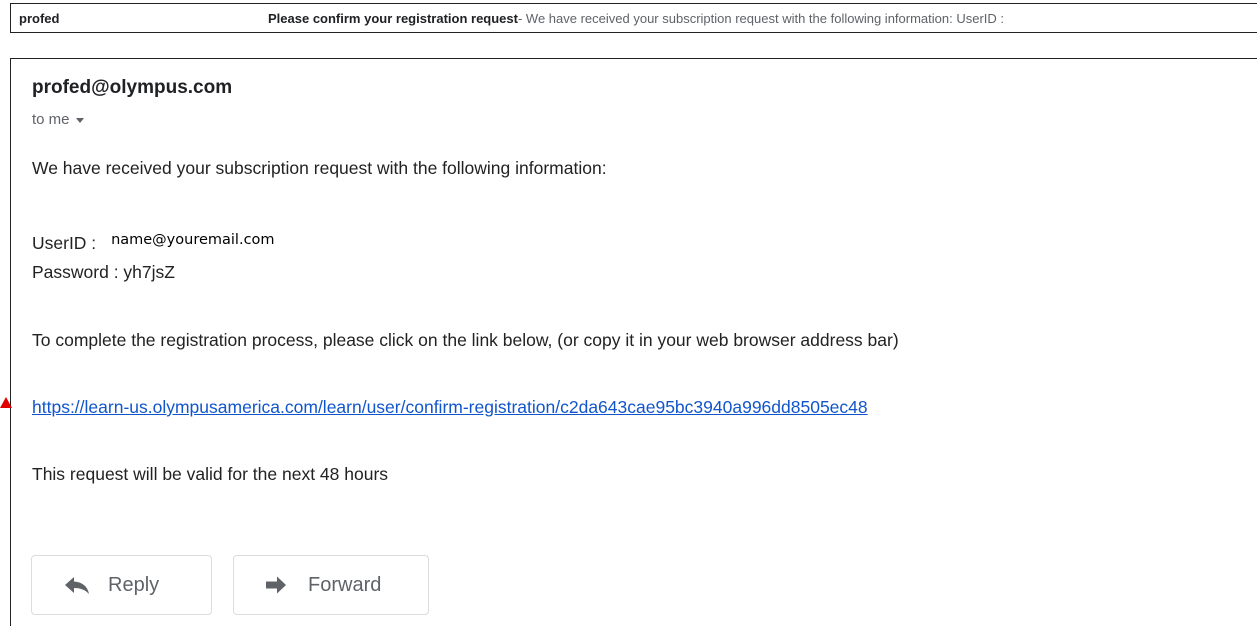  I want to click on reply-arrow-icon, so click(77, 585).